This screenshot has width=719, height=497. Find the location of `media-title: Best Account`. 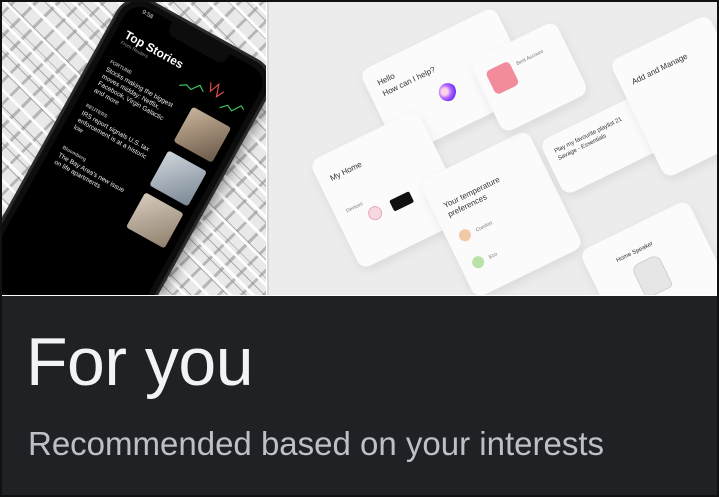

media-title: Best Account is located at coordinates (530, 57).